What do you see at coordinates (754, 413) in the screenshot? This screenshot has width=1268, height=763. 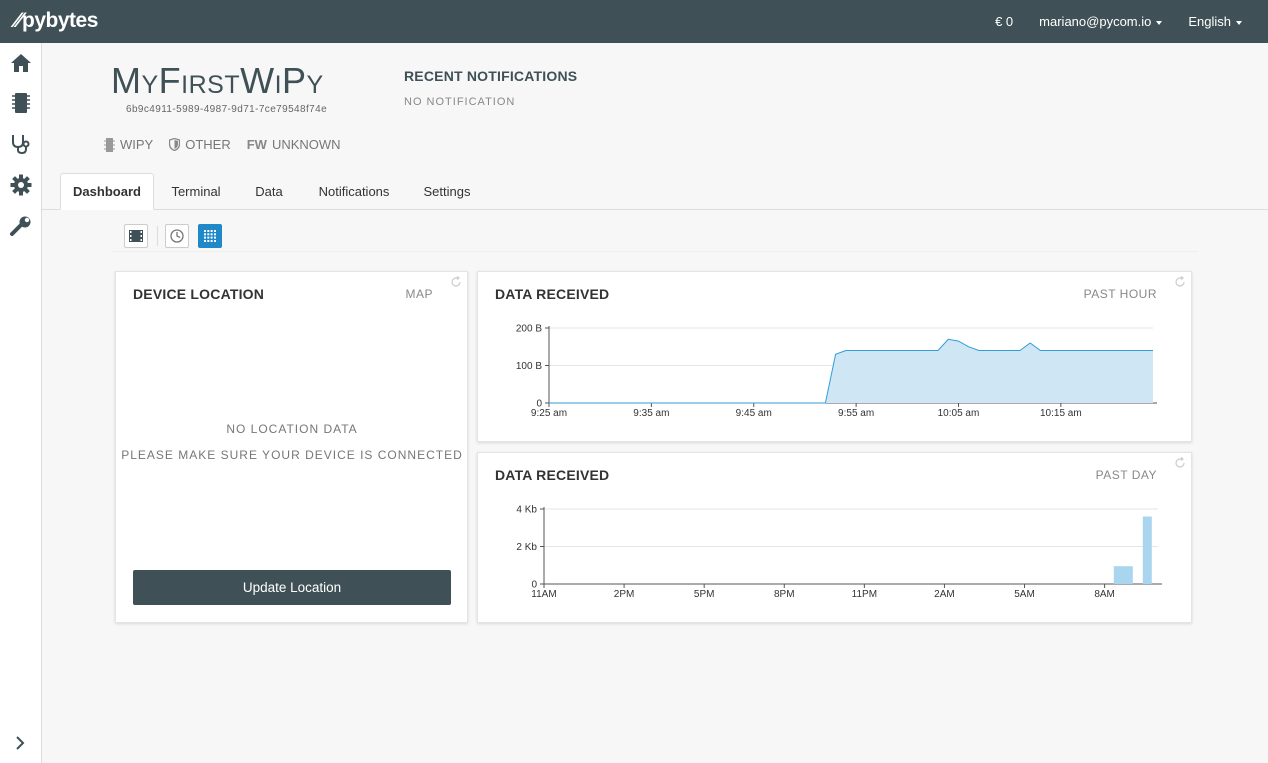 I see `x-tick-label: 9:45 am` at bounding box center [754, 413].